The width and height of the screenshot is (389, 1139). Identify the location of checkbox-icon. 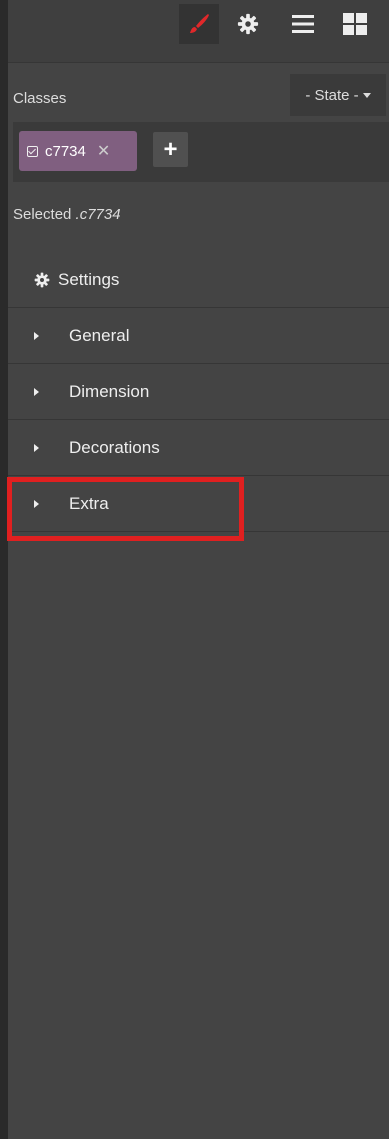
(32, 151).